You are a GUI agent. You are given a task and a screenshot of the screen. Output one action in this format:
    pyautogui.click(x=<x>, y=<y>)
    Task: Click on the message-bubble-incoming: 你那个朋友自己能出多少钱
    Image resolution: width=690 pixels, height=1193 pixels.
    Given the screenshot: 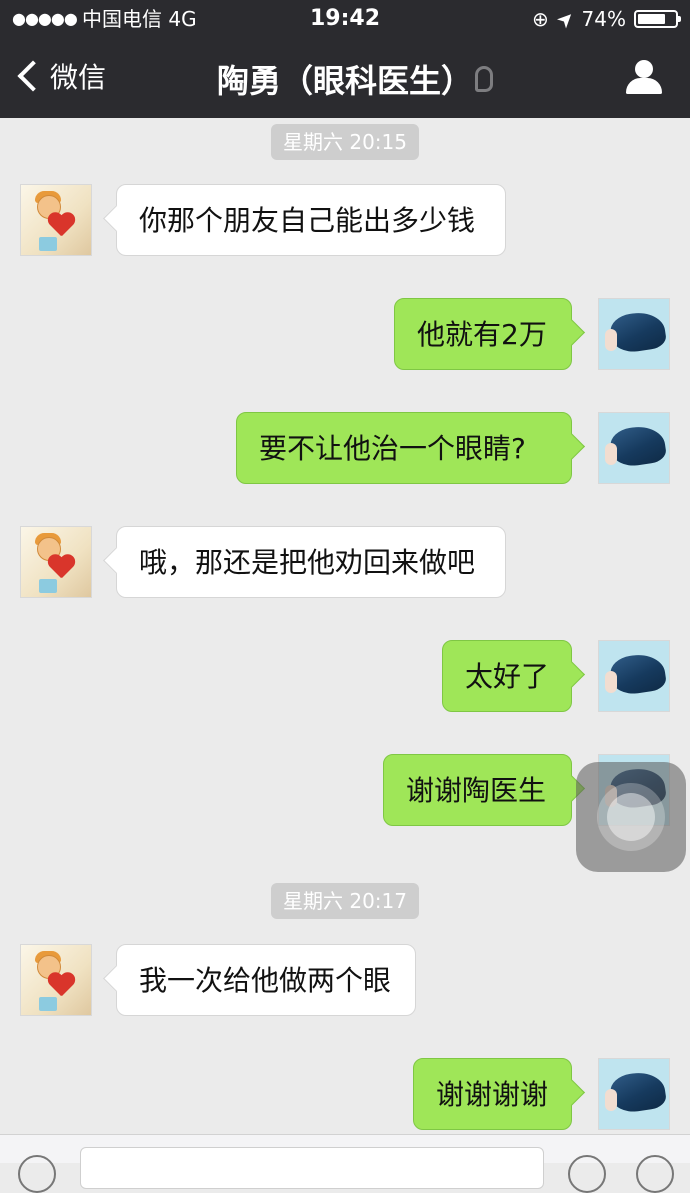 What is the action you would take?
    pyautogui.click(x=311, y=220)
    